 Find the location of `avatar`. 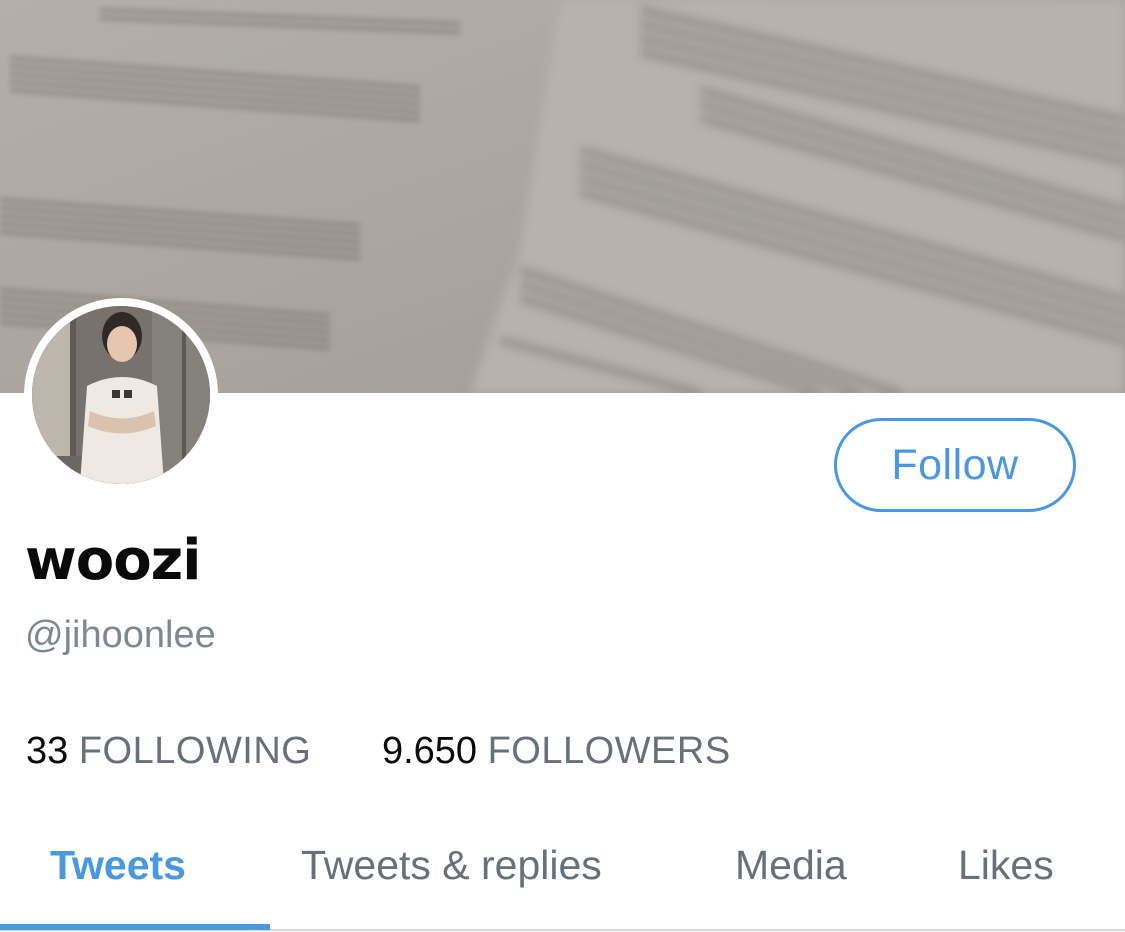

avatar is located at coordinates (121, 395).